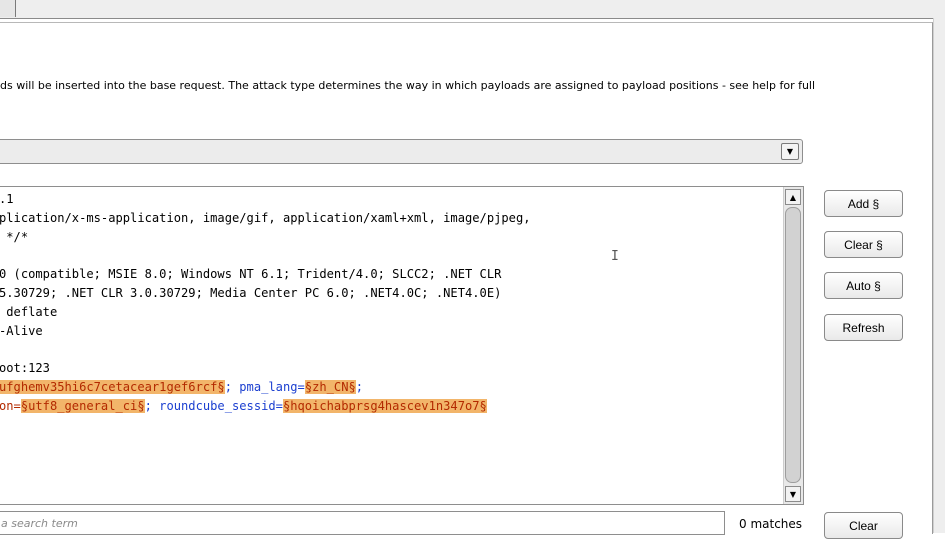 Image resolution: width=945 pixels, height=539 pixels. I want to click on request-text-segment: oot:123, so click(25, 368).